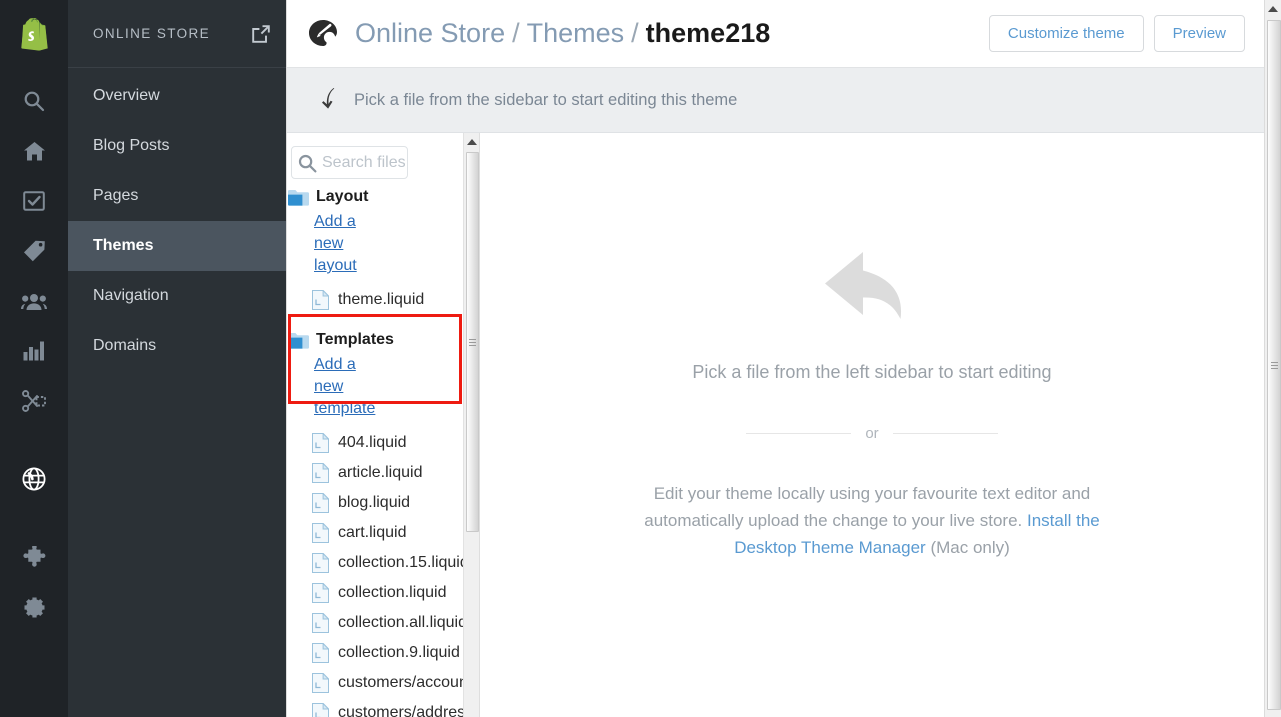 This screenshot has height=717, width=1281. What do you see at coordinates (967, 547) in the screenshot?
I see `paragraph-text-part-2: (Mac only)` at bounding box center [967, 547].